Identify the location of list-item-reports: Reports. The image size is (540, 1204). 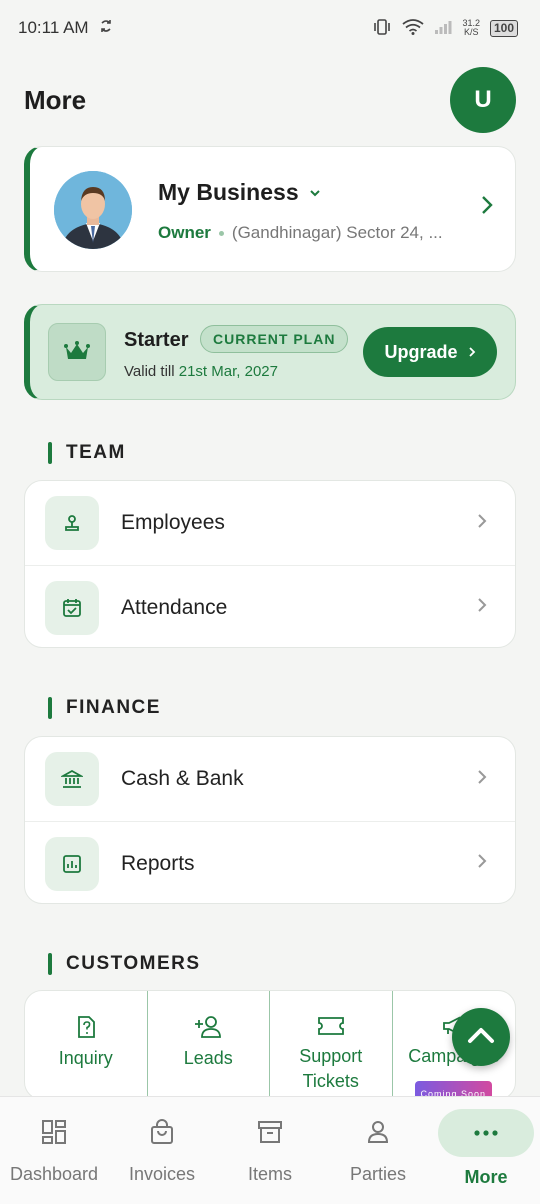
(270, 862).